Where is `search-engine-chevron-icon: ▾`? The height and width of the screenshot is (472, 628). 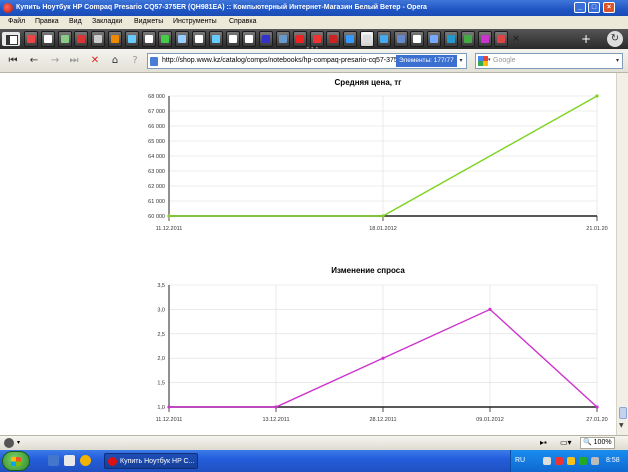 search-engine-chevron-icon: ▾ is located at coordinates (489, 60).